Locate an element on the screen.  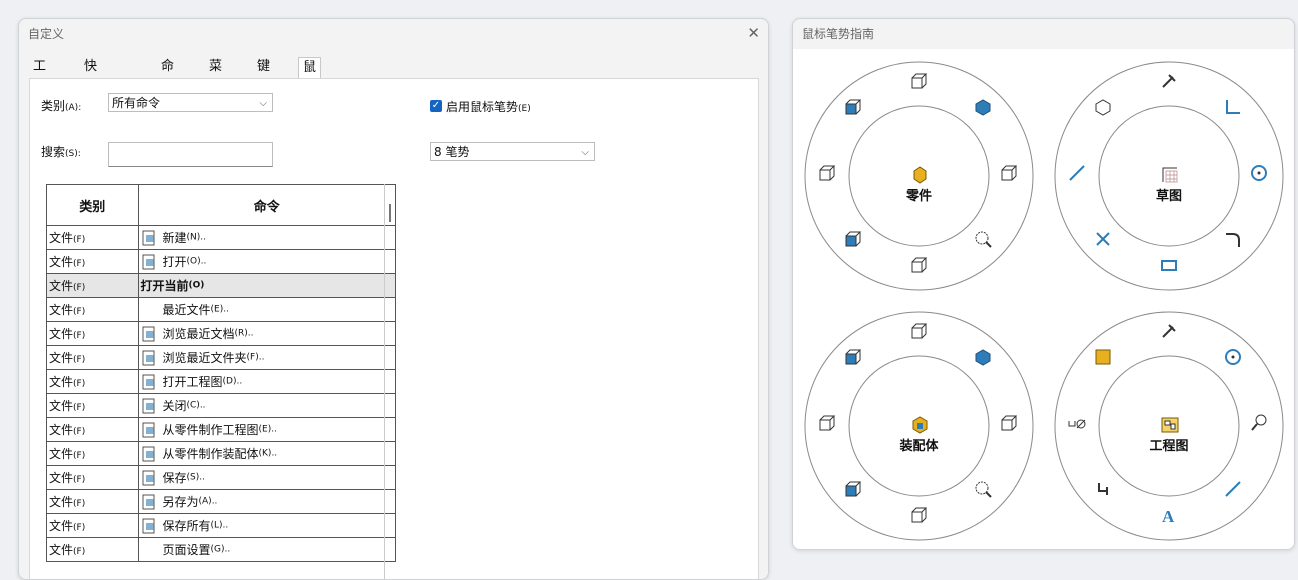
category-label-text: 类别 is located at coordinates (53, 106).